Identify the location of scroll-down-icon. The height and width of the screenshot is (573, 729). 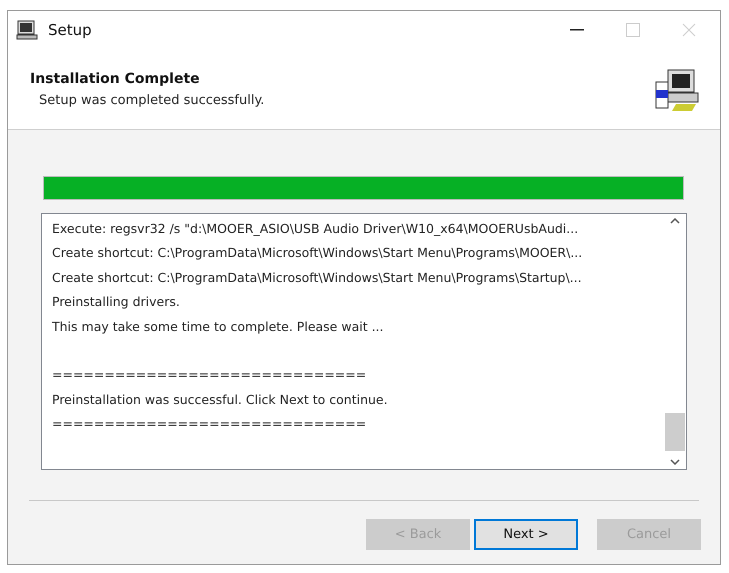
(675, 462).